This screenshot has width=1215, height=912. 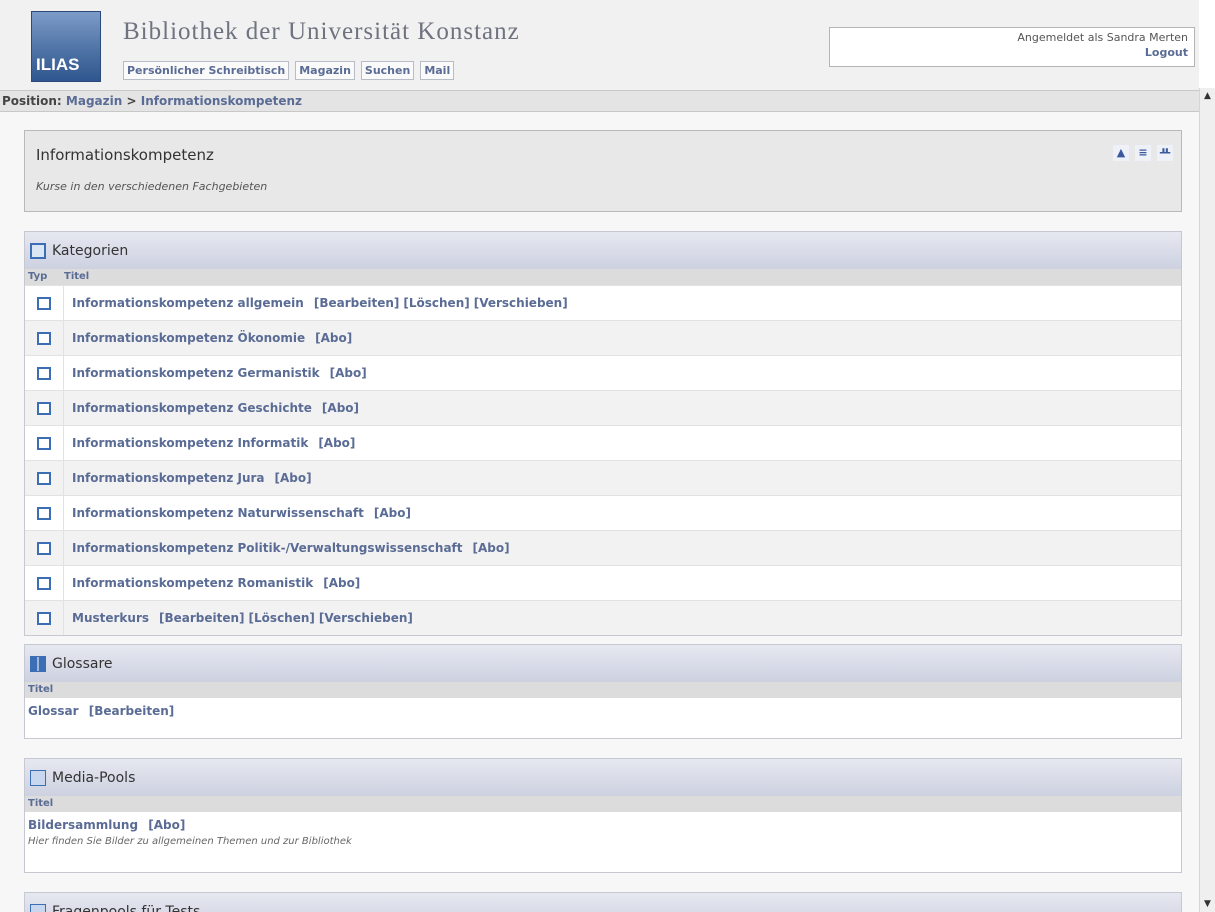 What do you see at coordinates (110, 618) in the screenshot?
I see `category-link: Musterkurs` at bounding box center [110, 618].